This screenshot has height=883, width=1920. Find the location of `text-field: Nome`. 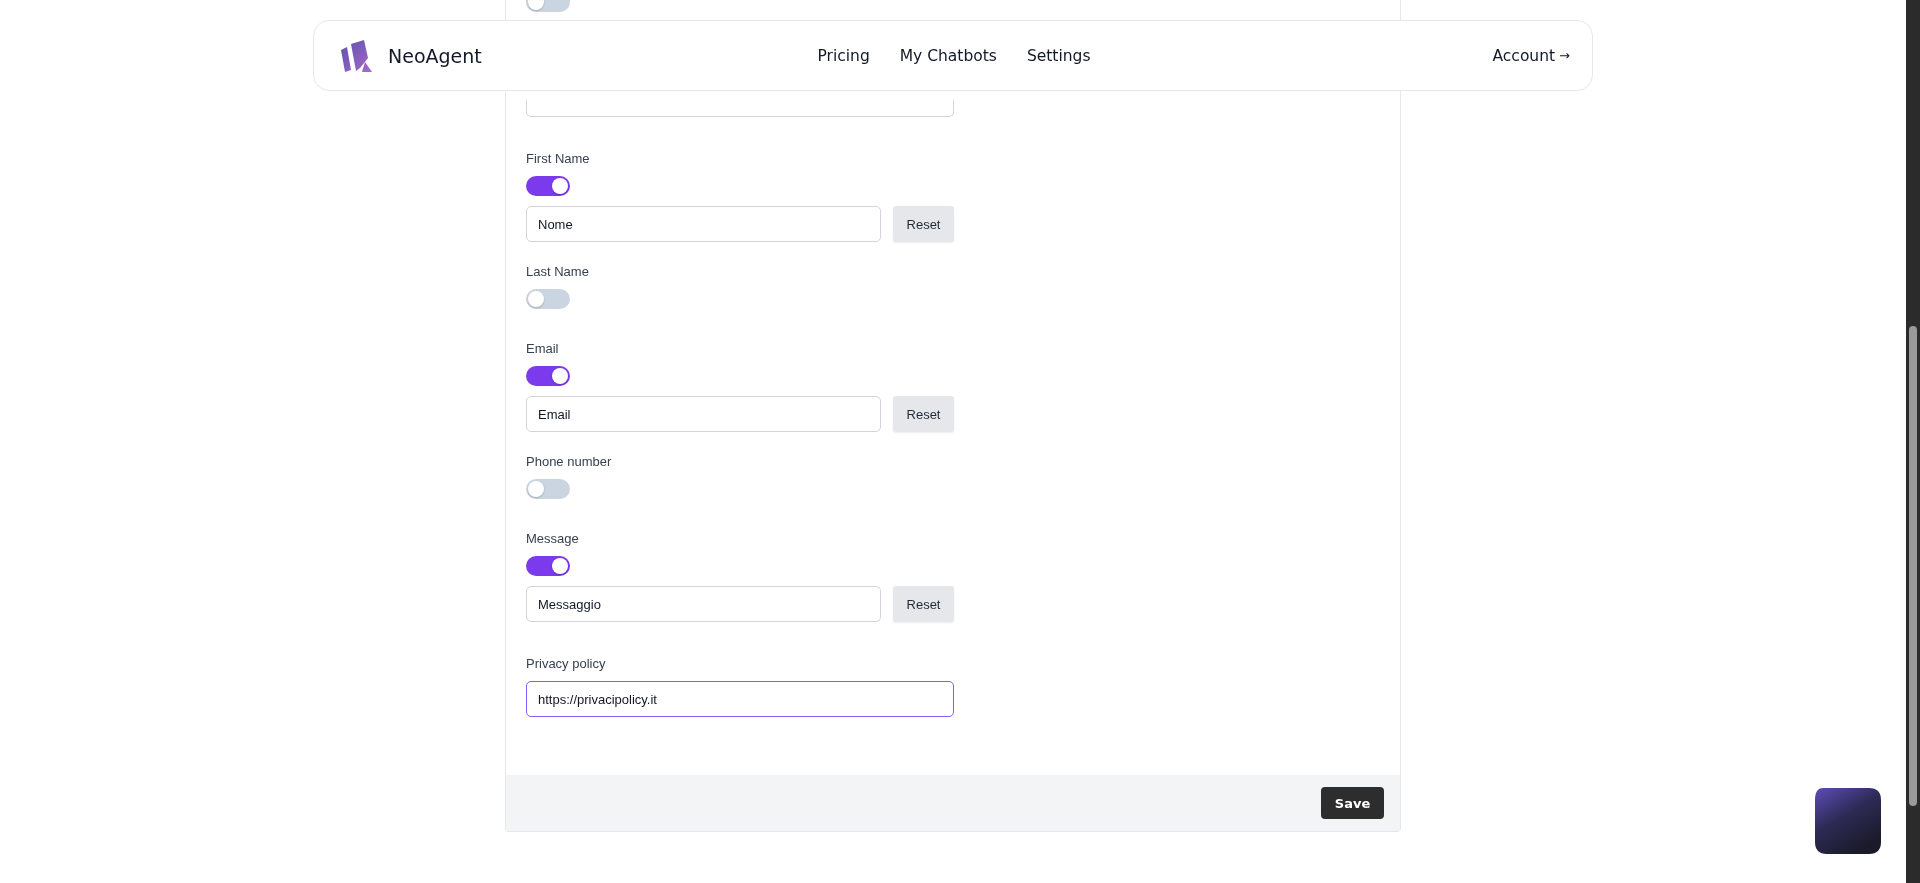

text-field: Nome is located at coordinates (703, 224).